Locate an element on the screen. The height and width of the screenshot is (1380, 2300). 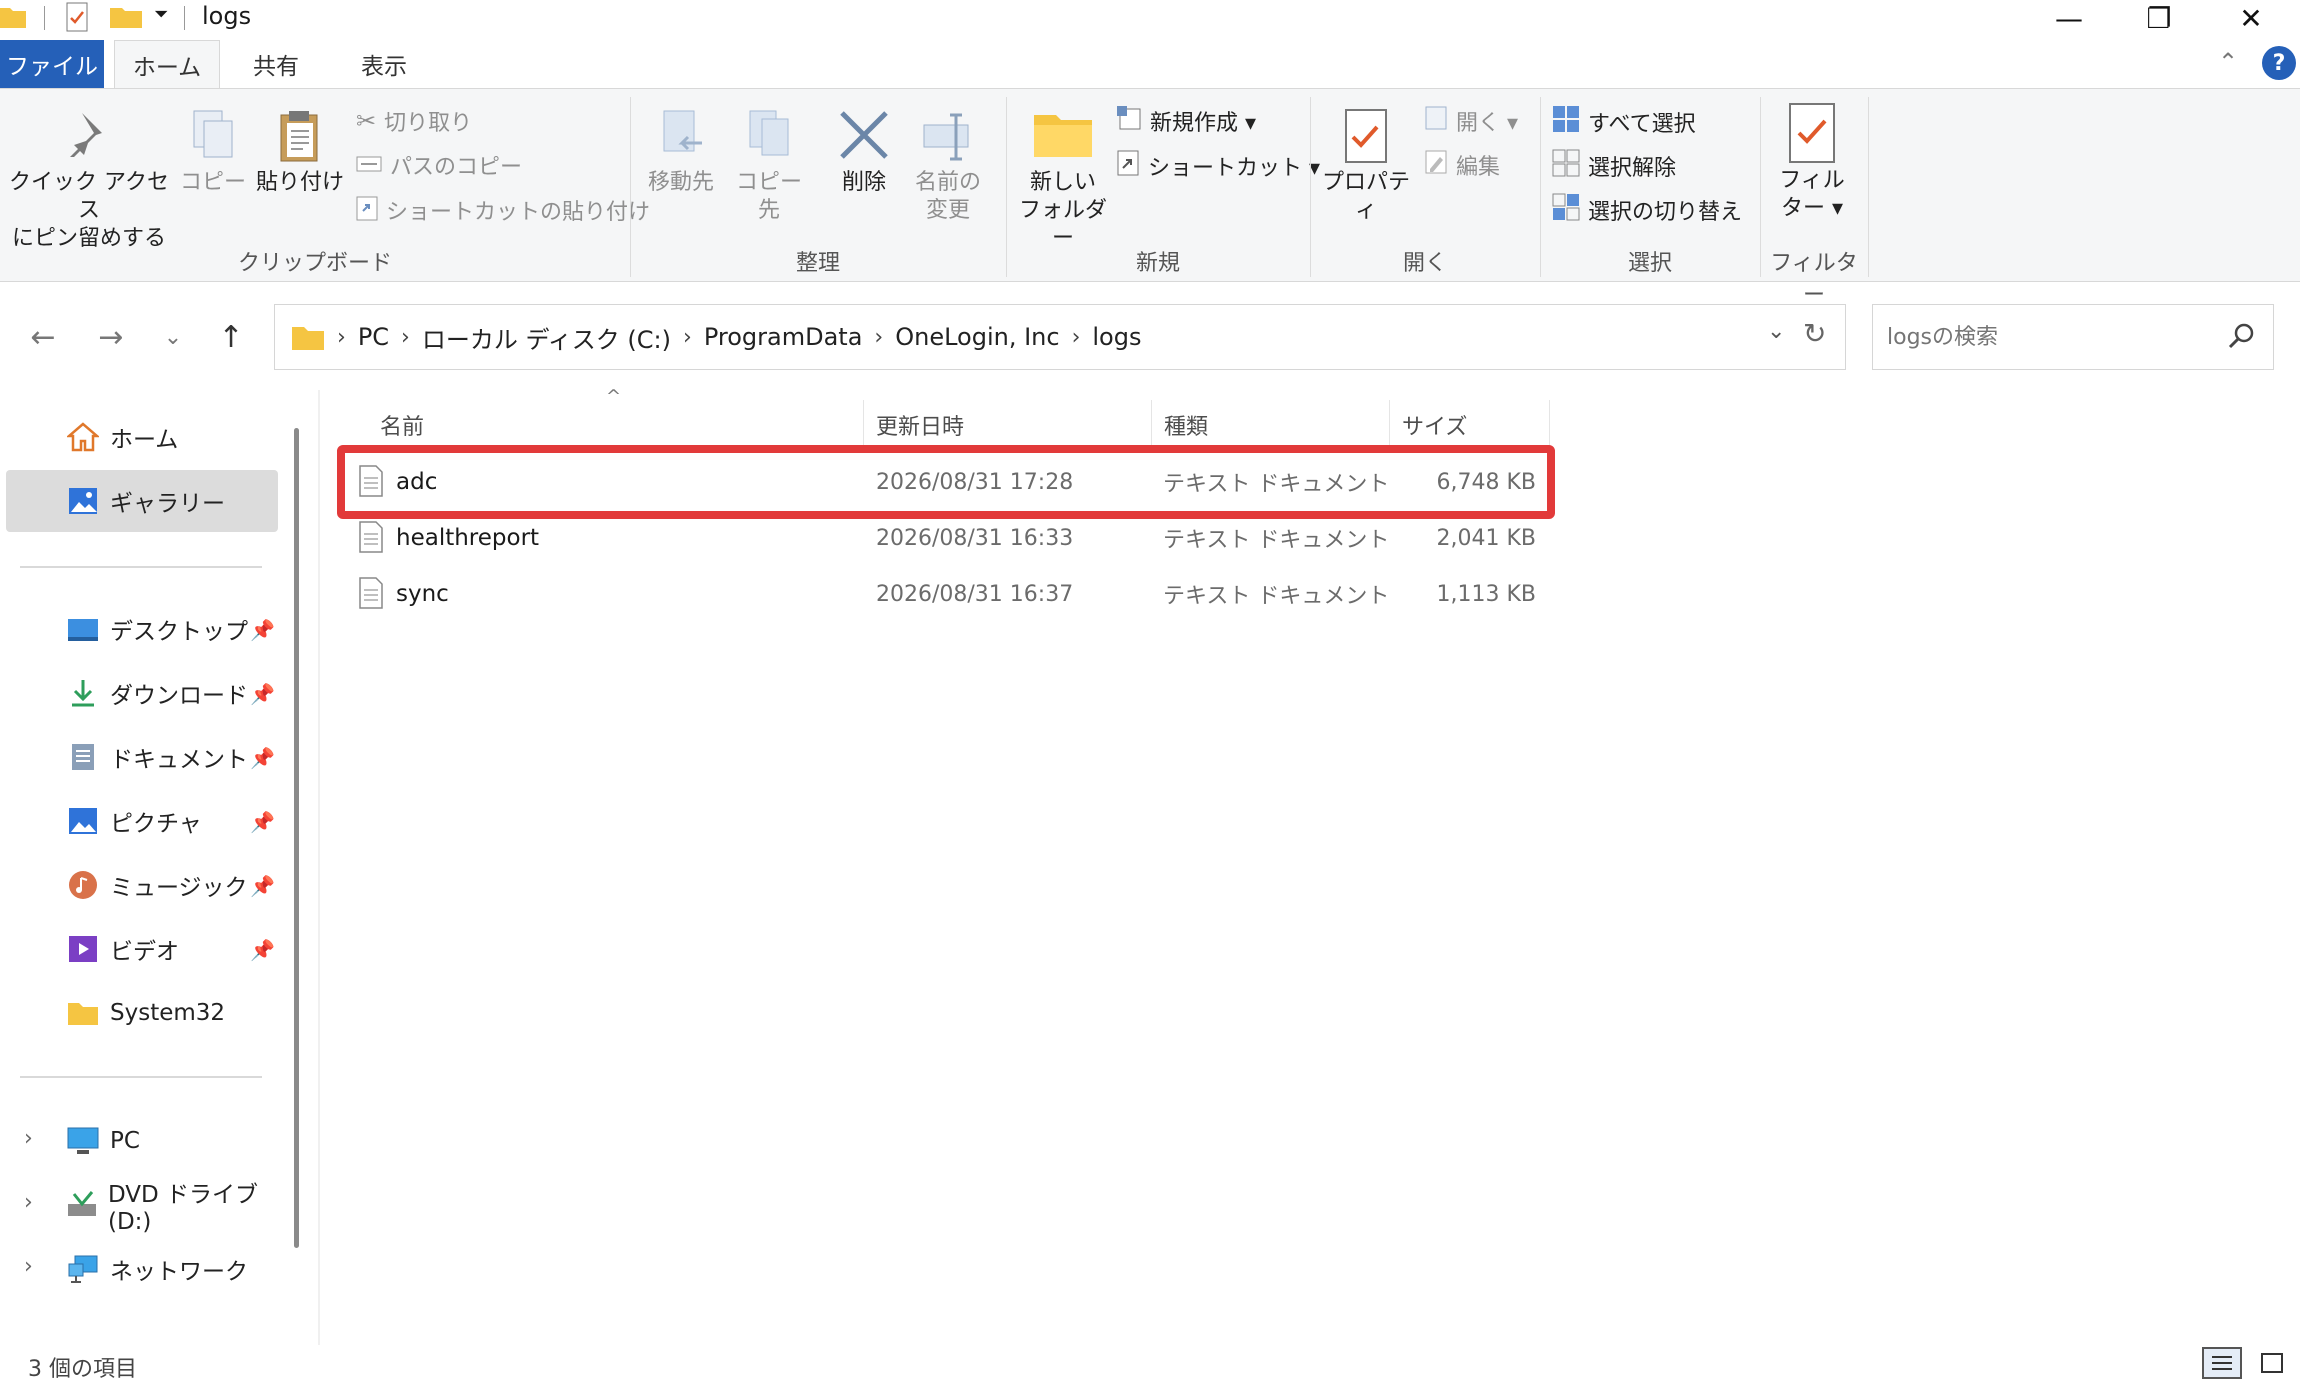
properties-quick-icon is located at coordinates (77, 19).